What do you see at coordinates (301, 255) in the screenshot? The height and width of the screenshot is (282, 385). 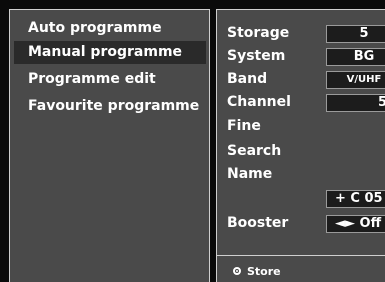 I see `footer-divider` at bounding box center [301, 255].